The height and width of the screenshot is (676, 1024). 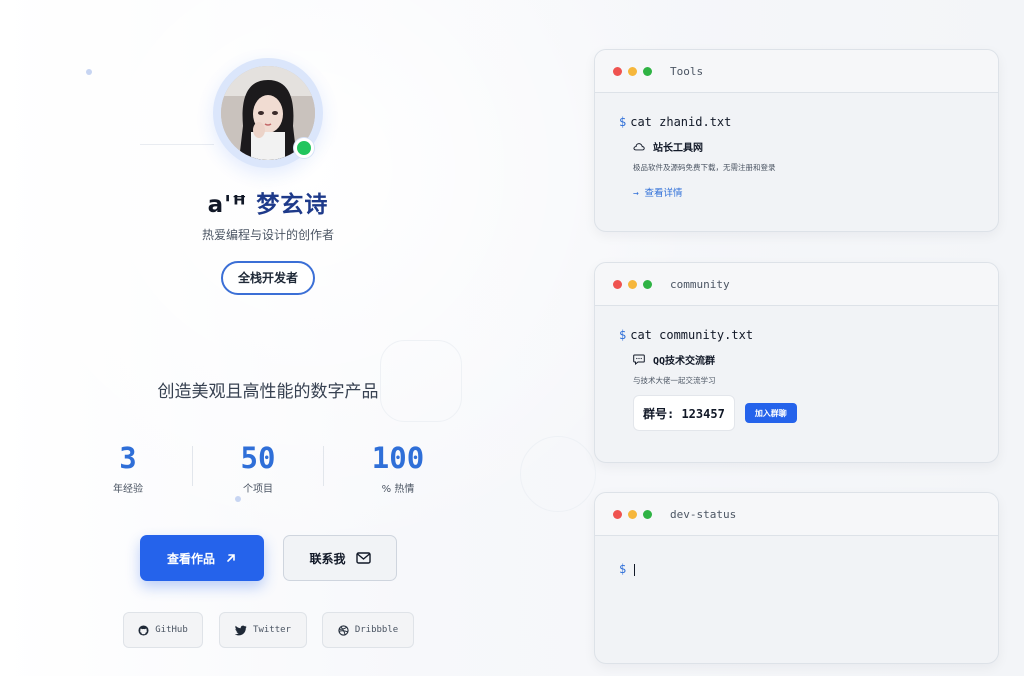 I want to click on terminal-command: $ cat zhanid.txt, so click(x=675, y=122).